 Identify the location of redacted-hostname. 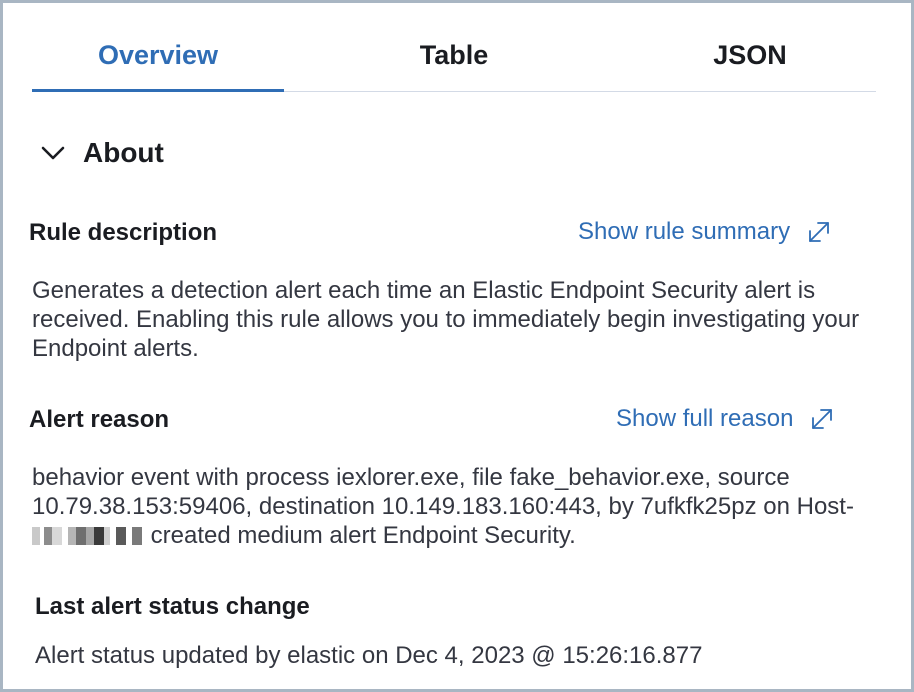
(88, 536).